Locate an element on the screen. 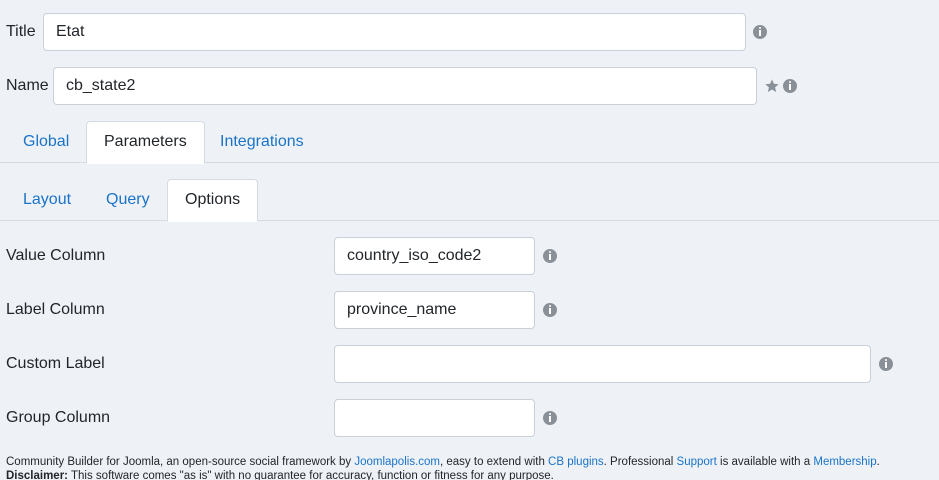 The height and width of the screenshot is (480, 939). star-icon is located at coordinates (772, 85).